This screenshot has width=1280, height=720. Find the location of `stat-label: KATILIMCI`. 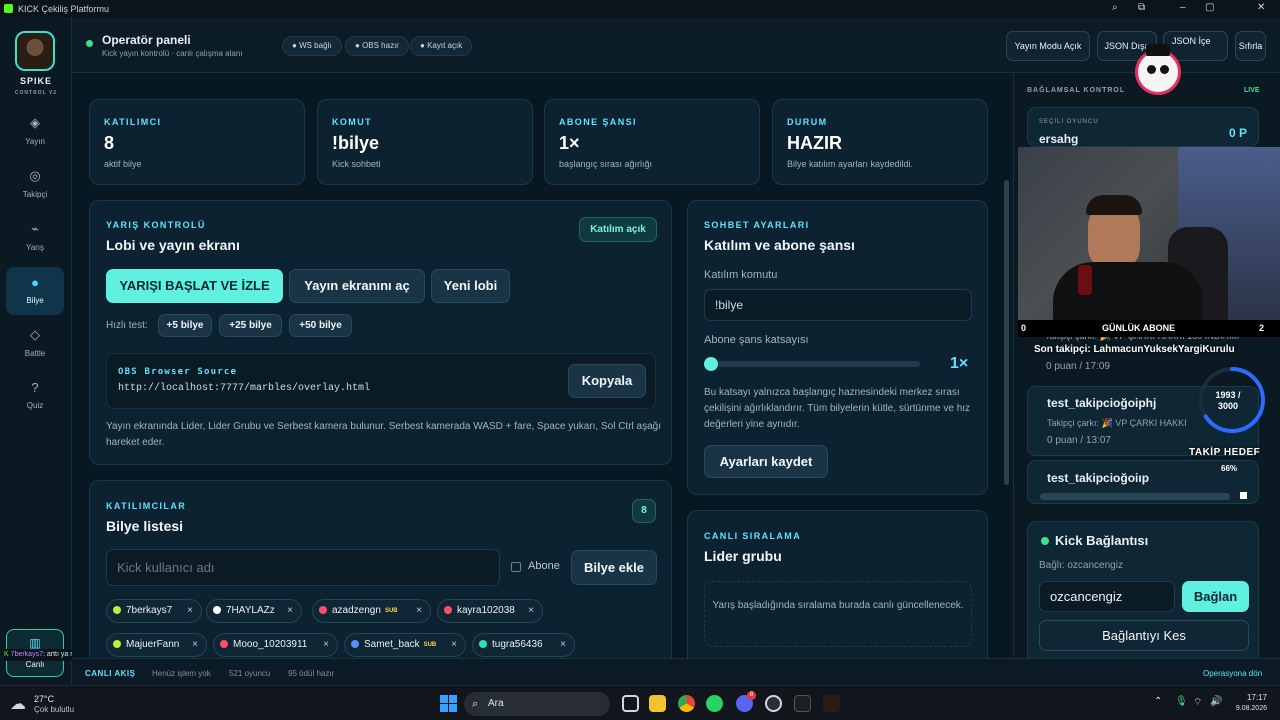

stat-label: KATILIMCI is located at coordinates (133, 122).